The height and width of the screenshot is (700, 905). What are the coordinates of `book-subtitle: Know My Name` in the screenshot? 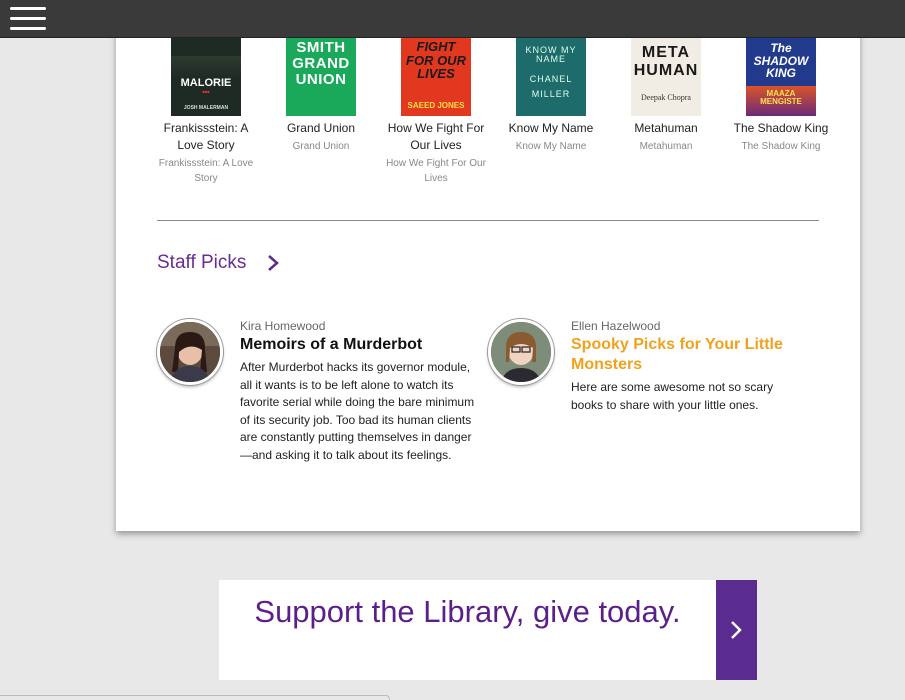 It's located at (551, 146).